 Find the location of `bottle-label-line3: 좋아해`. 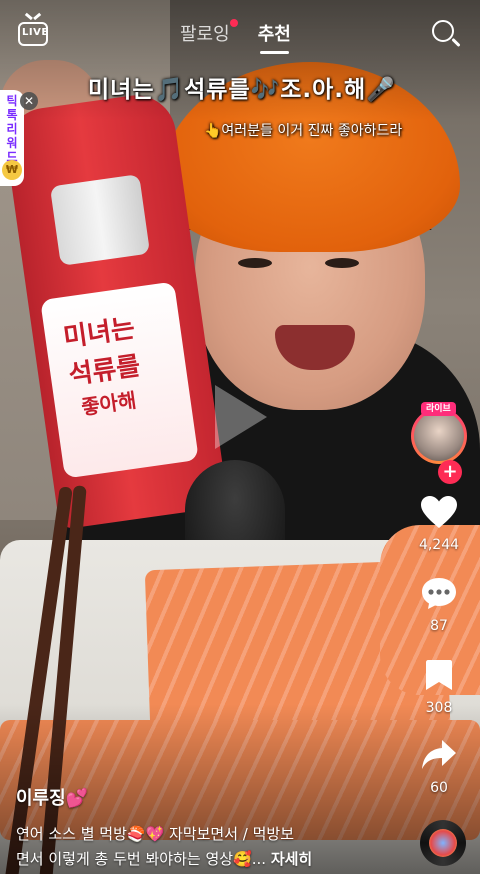

bottle-label-line3: 좋아해 is located at coordinates (108, 403).